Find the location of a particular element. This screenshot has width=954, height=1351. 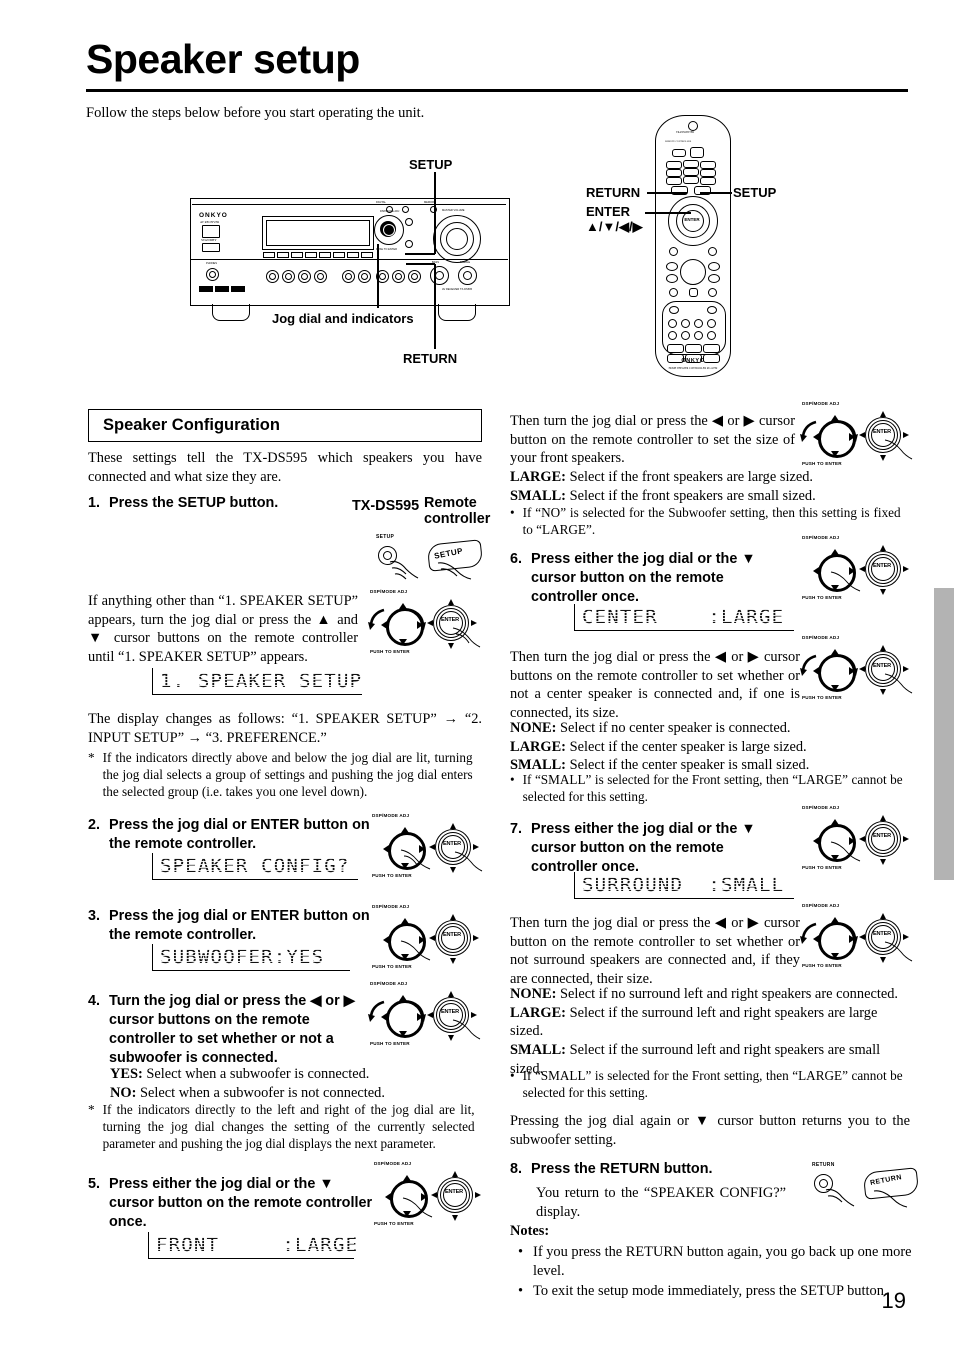

setup-icon-label: SETUP is located at coordinates (385, 537).